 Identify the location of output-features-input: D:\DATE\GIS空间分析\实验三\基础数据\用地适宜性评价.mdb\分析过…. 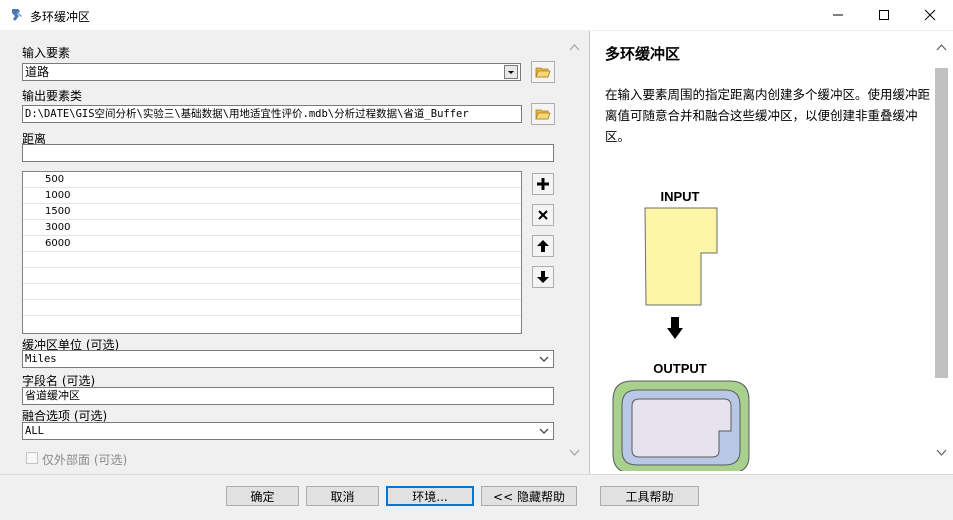
(272, 114).